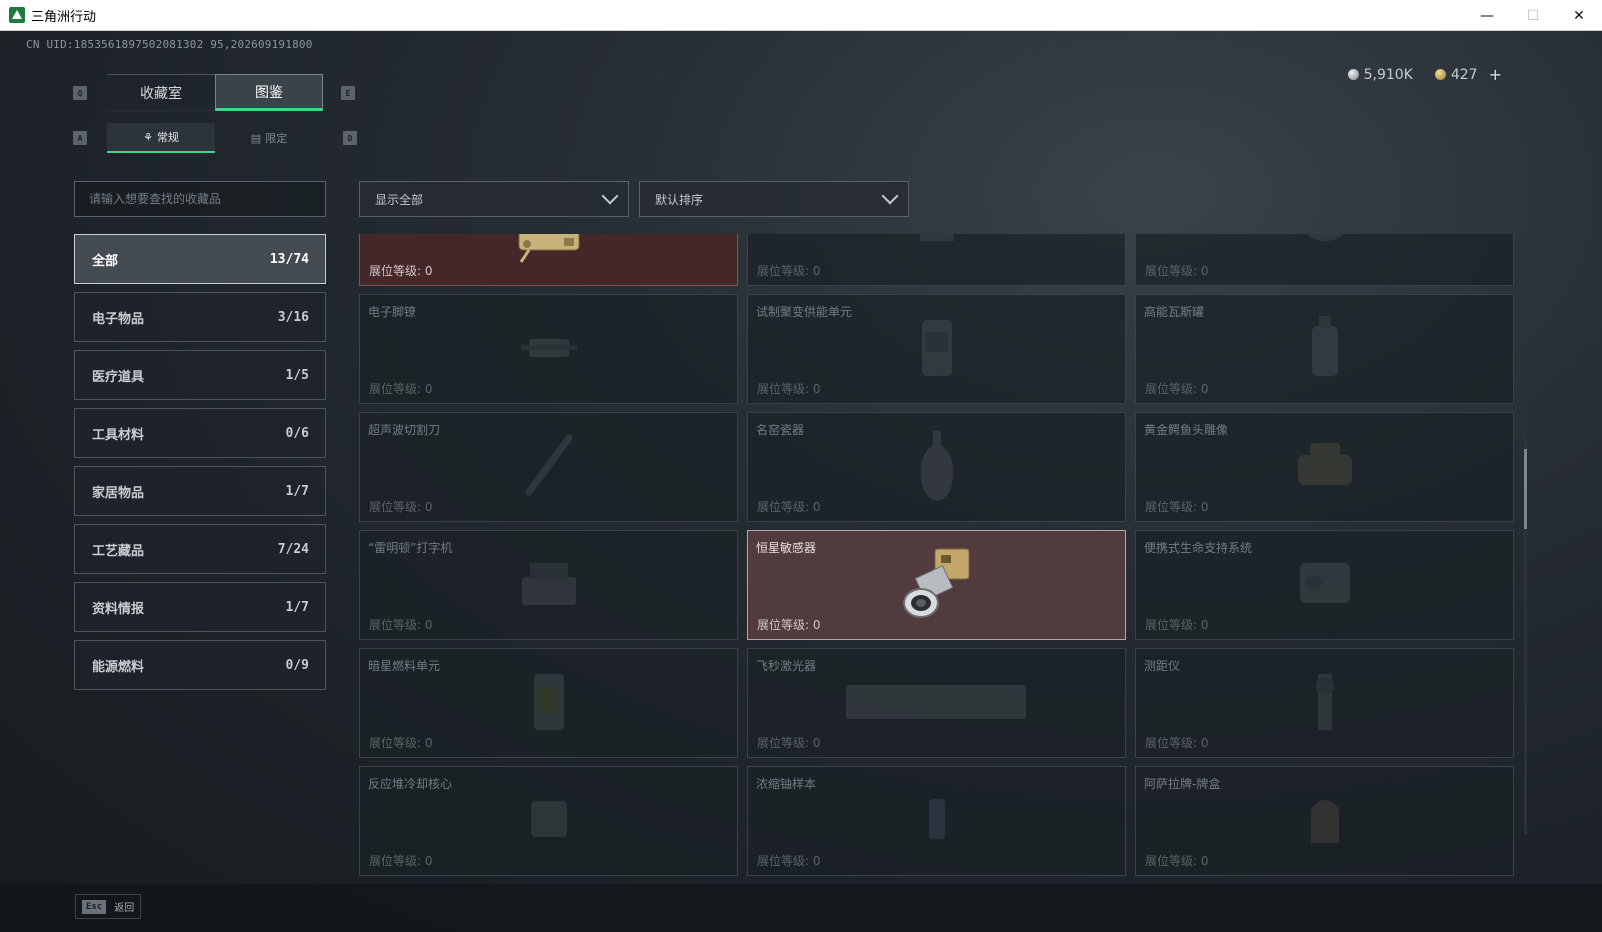  What do you see at coordinates (161, 92) in the screenshot?
I see `tab-collection-room: 收藏室` at bounding box center [161, 92].